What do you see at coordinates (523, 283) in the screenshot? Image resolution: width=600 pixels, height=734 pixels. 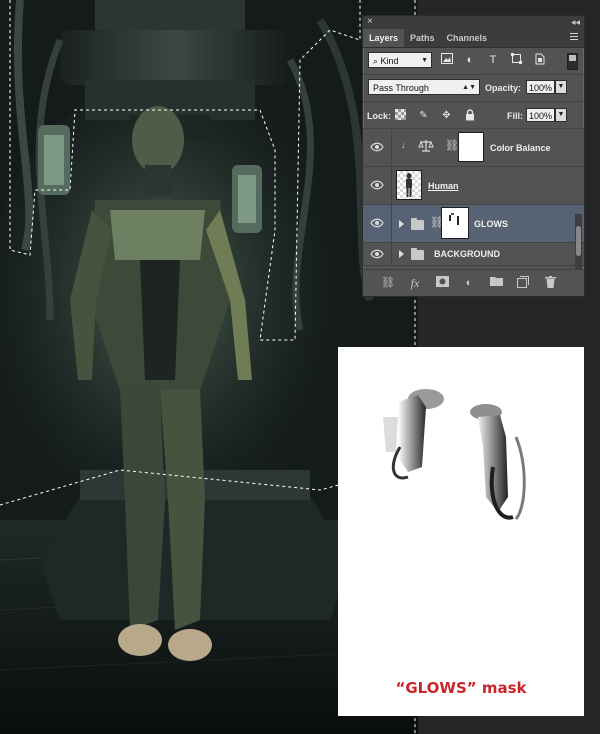 I see `new-layer-icon` at bounding box center [523, 283].